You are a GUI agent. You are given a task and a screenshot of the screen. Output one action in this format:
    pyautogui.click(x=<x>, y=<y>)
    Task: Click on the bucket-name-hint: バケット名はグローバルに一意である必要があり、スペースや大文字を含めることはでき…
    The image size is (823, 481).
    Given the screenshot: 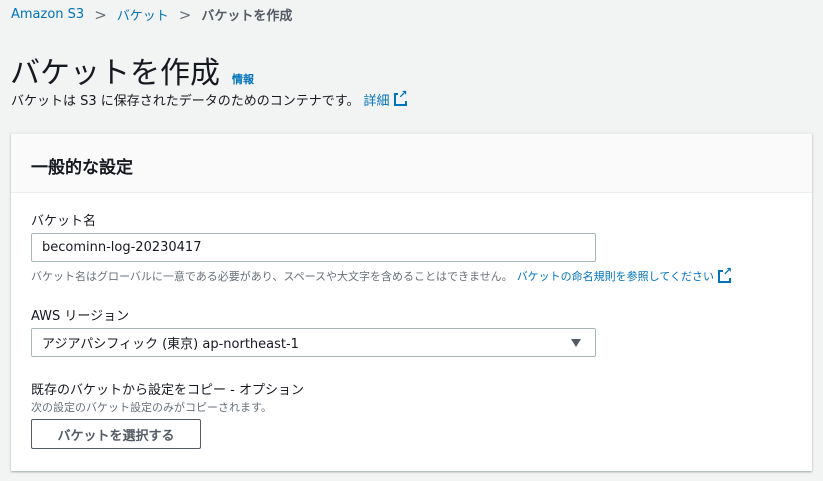 What is the action you would take?
    pyautogui.click(x=382, y=274)
    